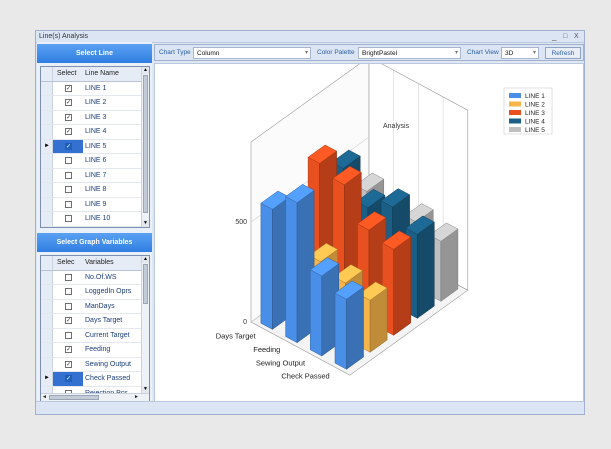  I want to click on horizontal-scrollbar: ◄ ►, so click(95, 397).